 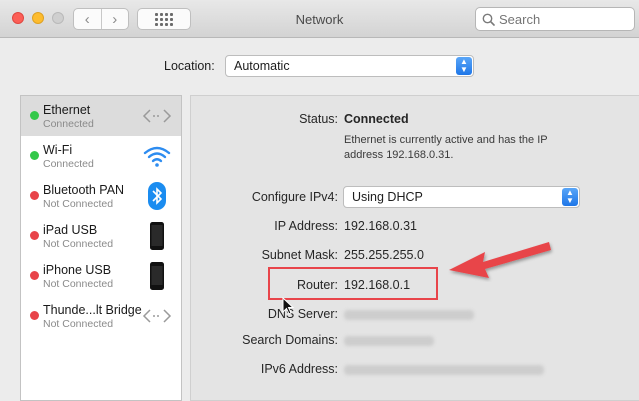 What do you see at coordinates (58, 150) in the screenshot?
I see `service-name: Wi-Fi` at bounding box center [58, 150].